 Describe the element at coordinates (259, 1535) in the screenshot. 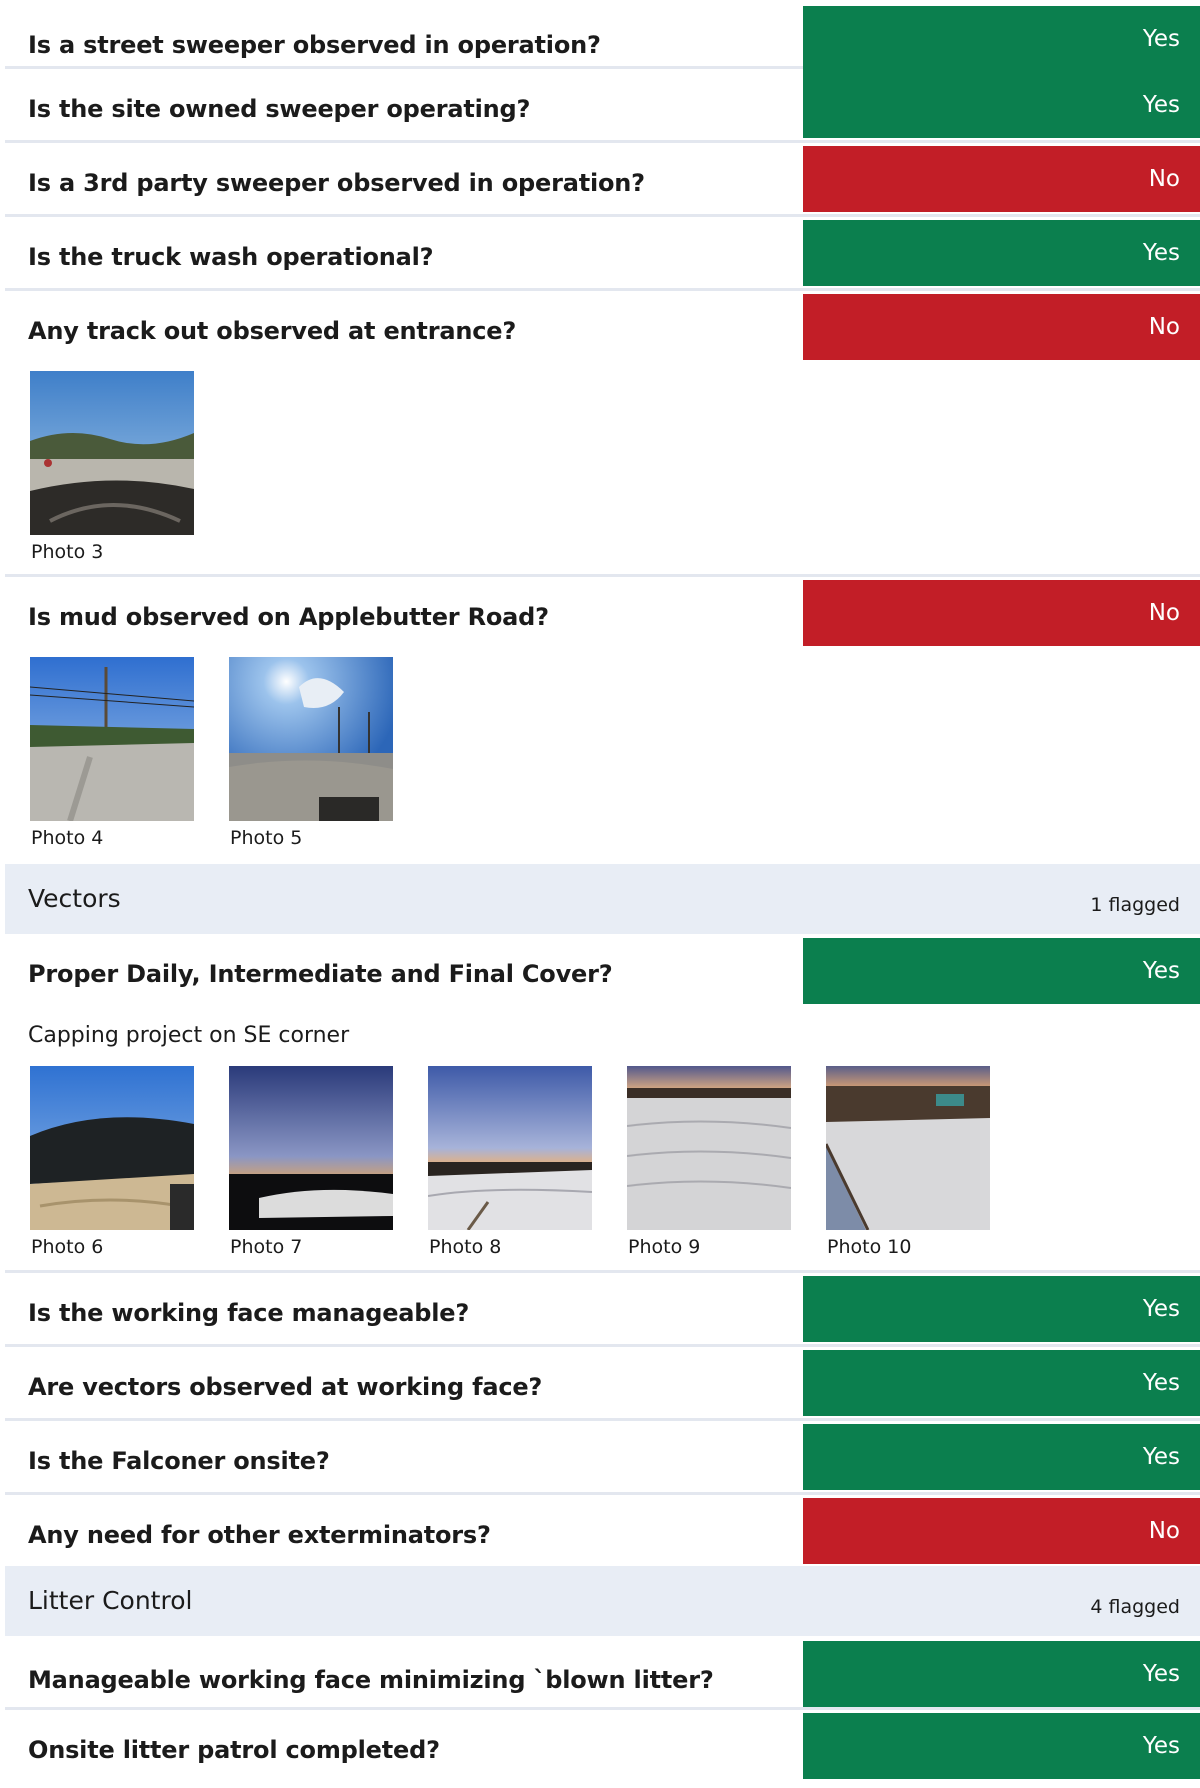

I see `question-text: Any need for other exterminators?` at that location.